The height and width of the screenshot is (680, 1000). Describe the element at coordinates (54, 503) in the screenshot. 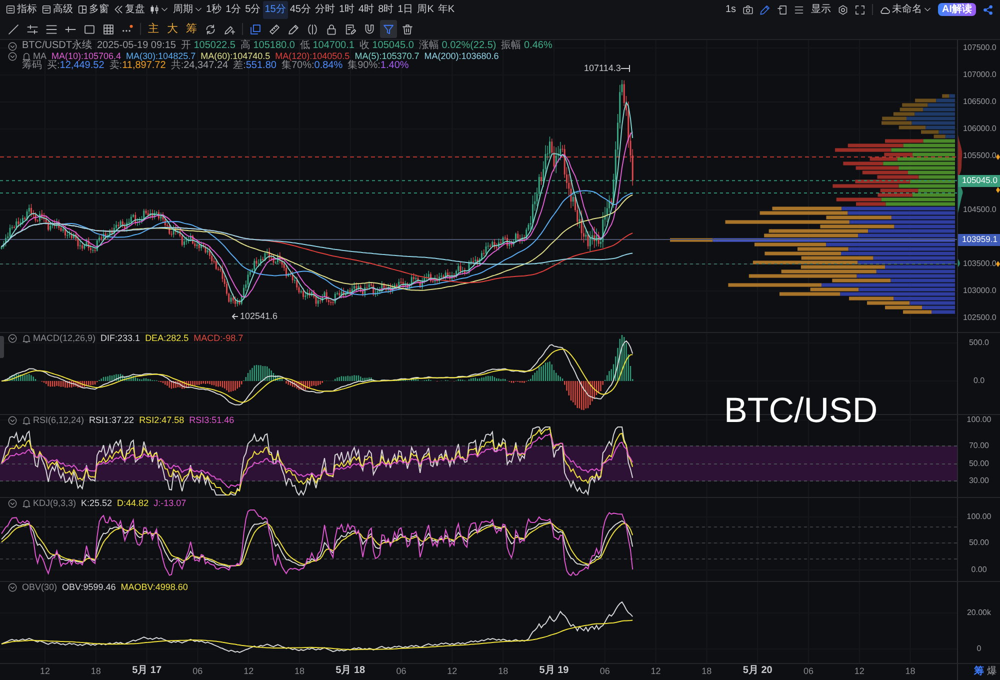

I see `indicator-title: KDJ(9,3,3)` at that location.